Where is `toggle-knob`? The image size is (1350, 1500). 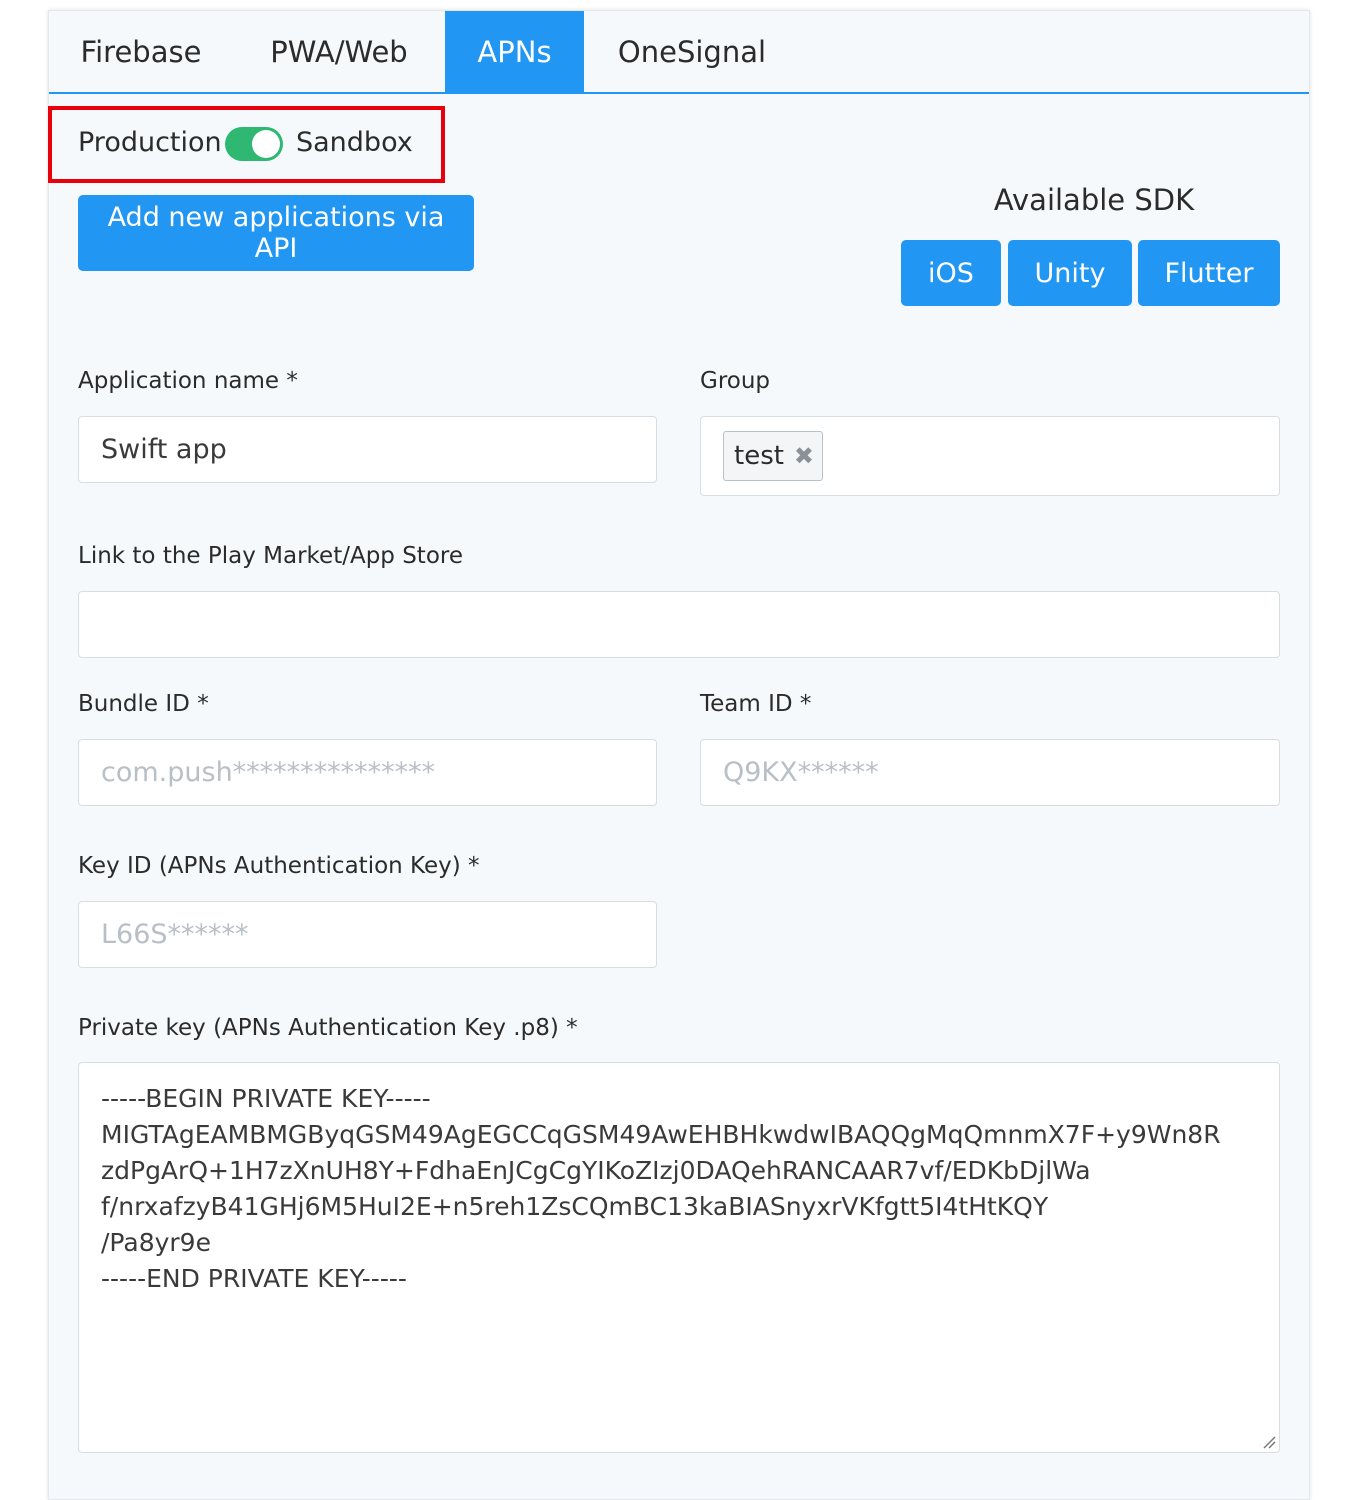
toggle-knob is located at coordinates (266, 144).